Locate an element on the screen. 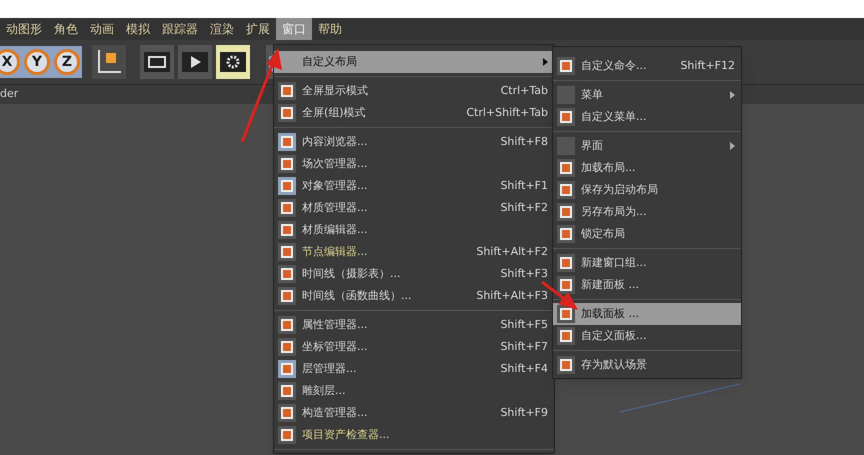  menu-item: 渲染 is located at coordinates (222, 29).